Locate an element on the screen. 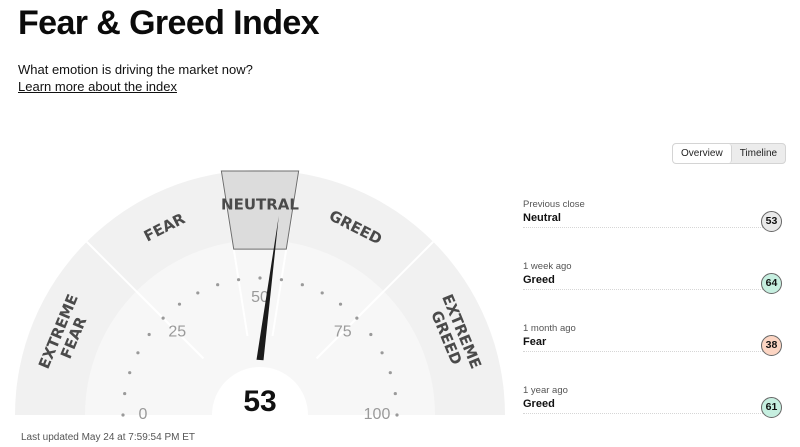  gauge-scale-label: 0 is located at coordinates (143, 414).